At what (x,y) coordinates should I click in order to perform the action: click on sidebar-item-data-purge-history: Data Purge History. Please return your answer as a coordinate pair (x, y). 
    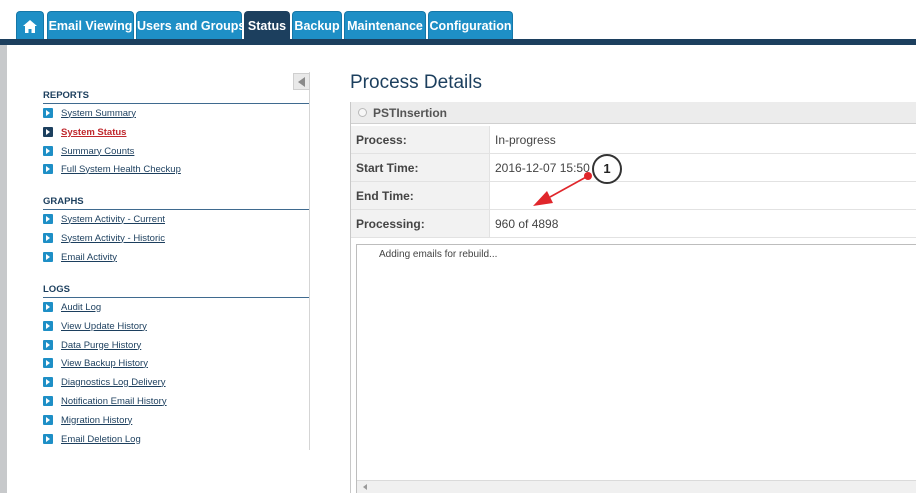
    Looking at the image, I should click on (92, 345).